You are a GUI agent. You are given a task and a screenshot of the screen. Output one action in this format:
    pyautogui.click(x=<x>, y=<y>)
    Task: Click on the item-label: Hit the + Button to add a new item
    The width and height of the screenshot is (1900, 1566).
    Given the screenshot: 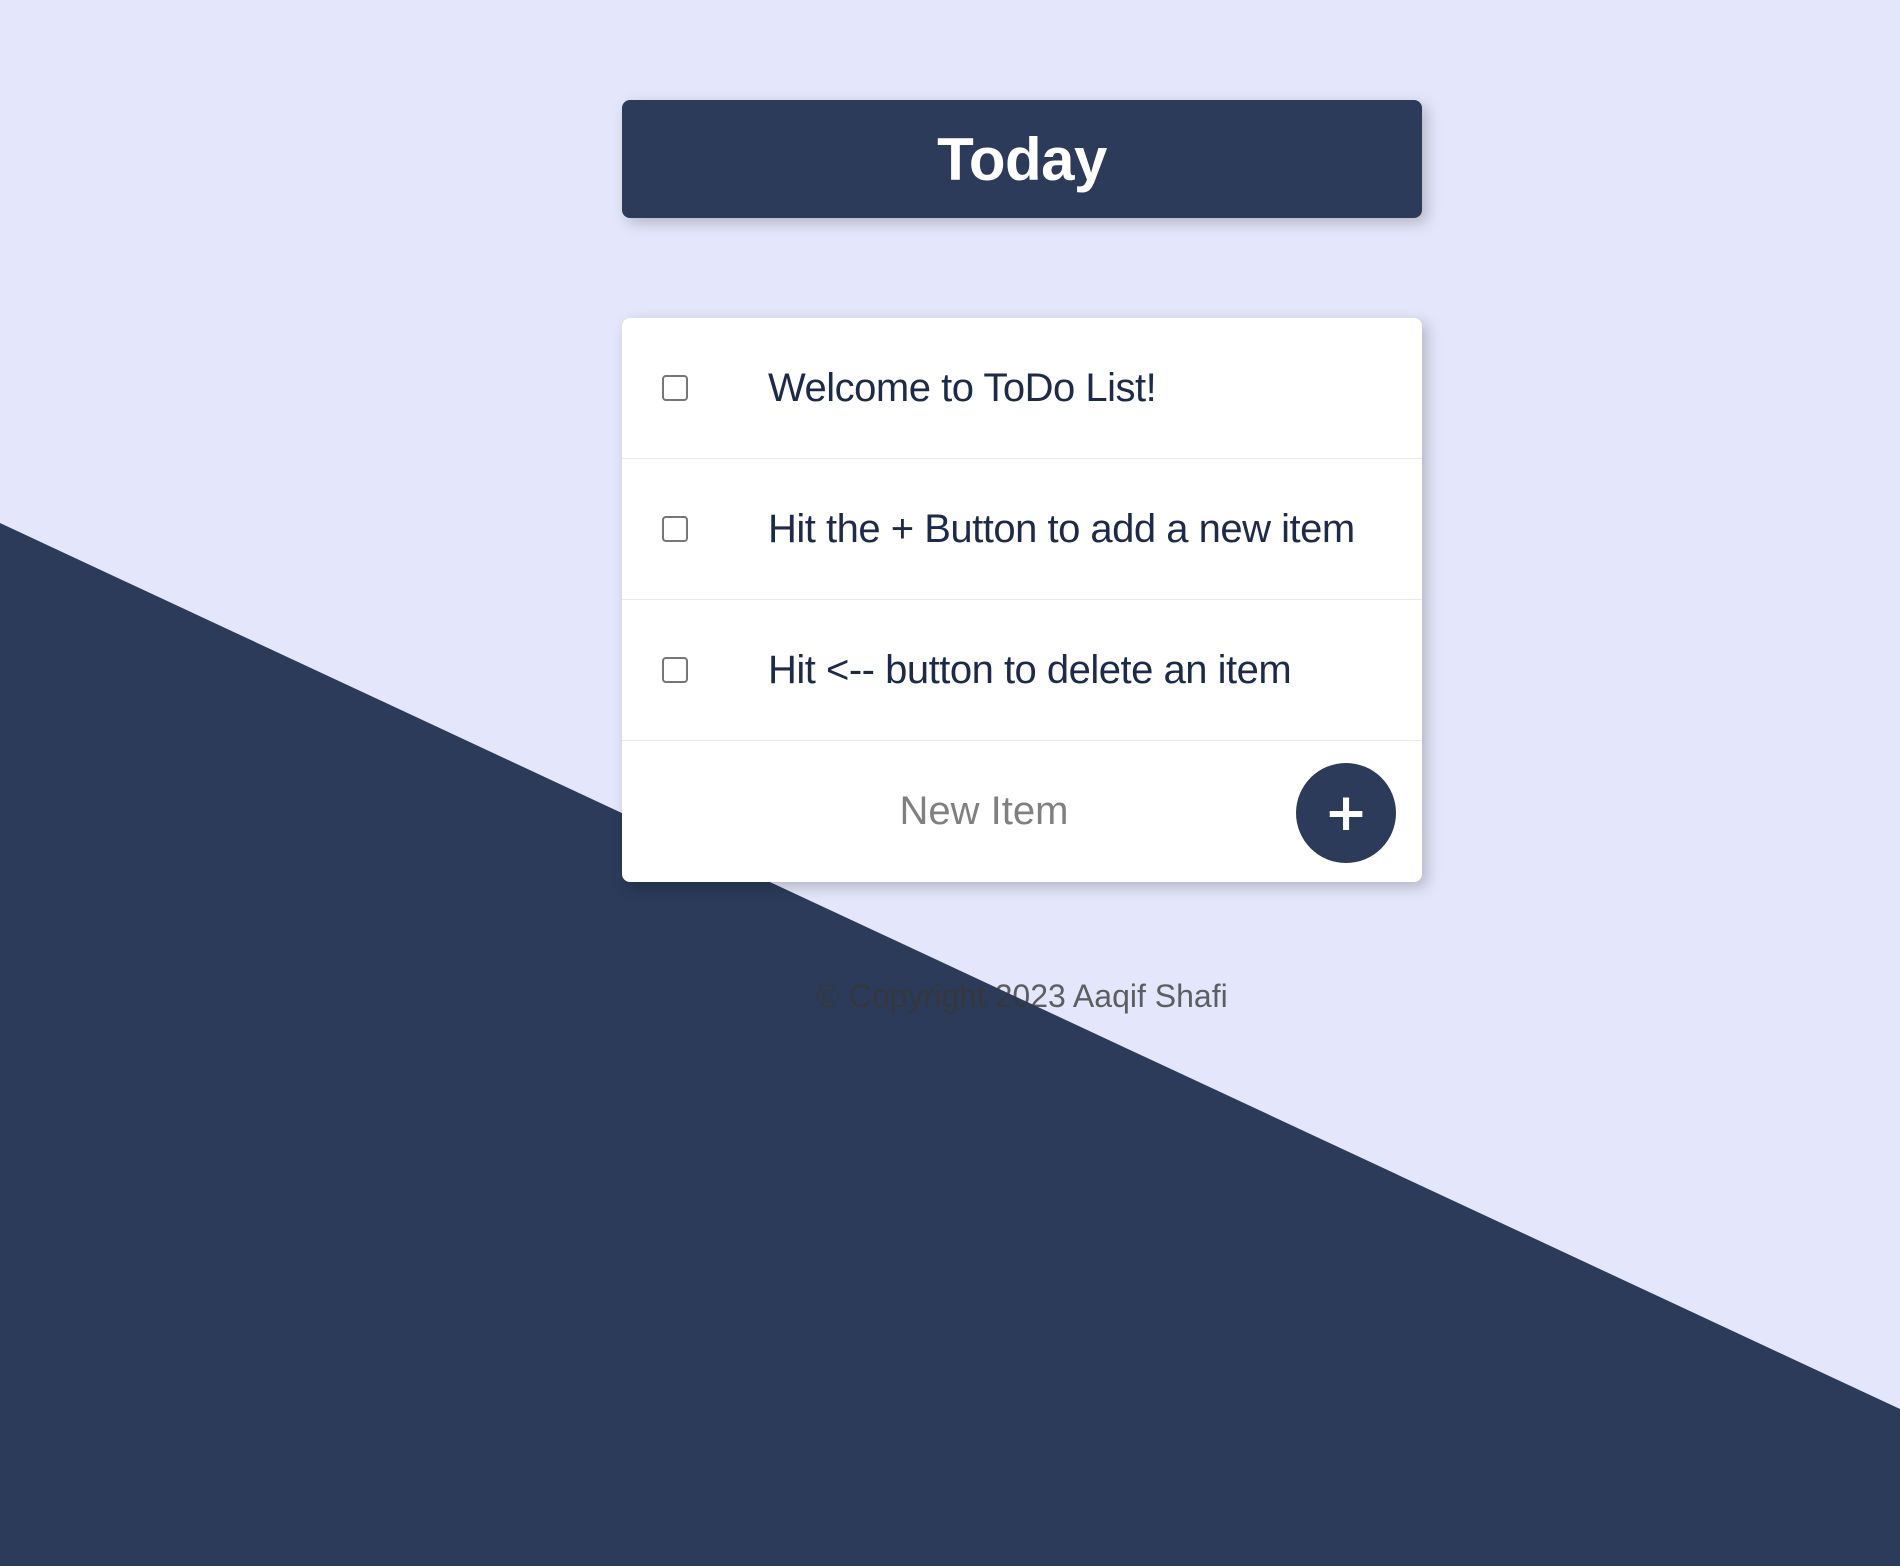 What is the action you would take?
    pyautogui.click(x=1061, y=528)
    